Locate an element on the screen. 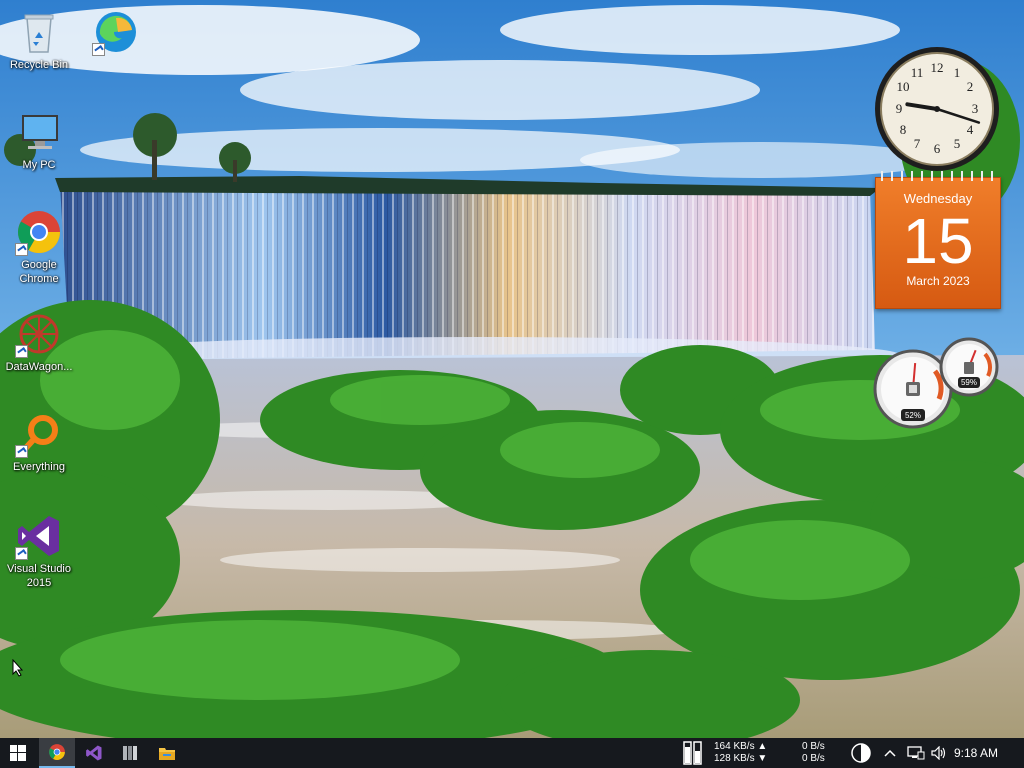  recycle-bin-desktop-icon: Recycle Bin is located at coordinates (39, 40).